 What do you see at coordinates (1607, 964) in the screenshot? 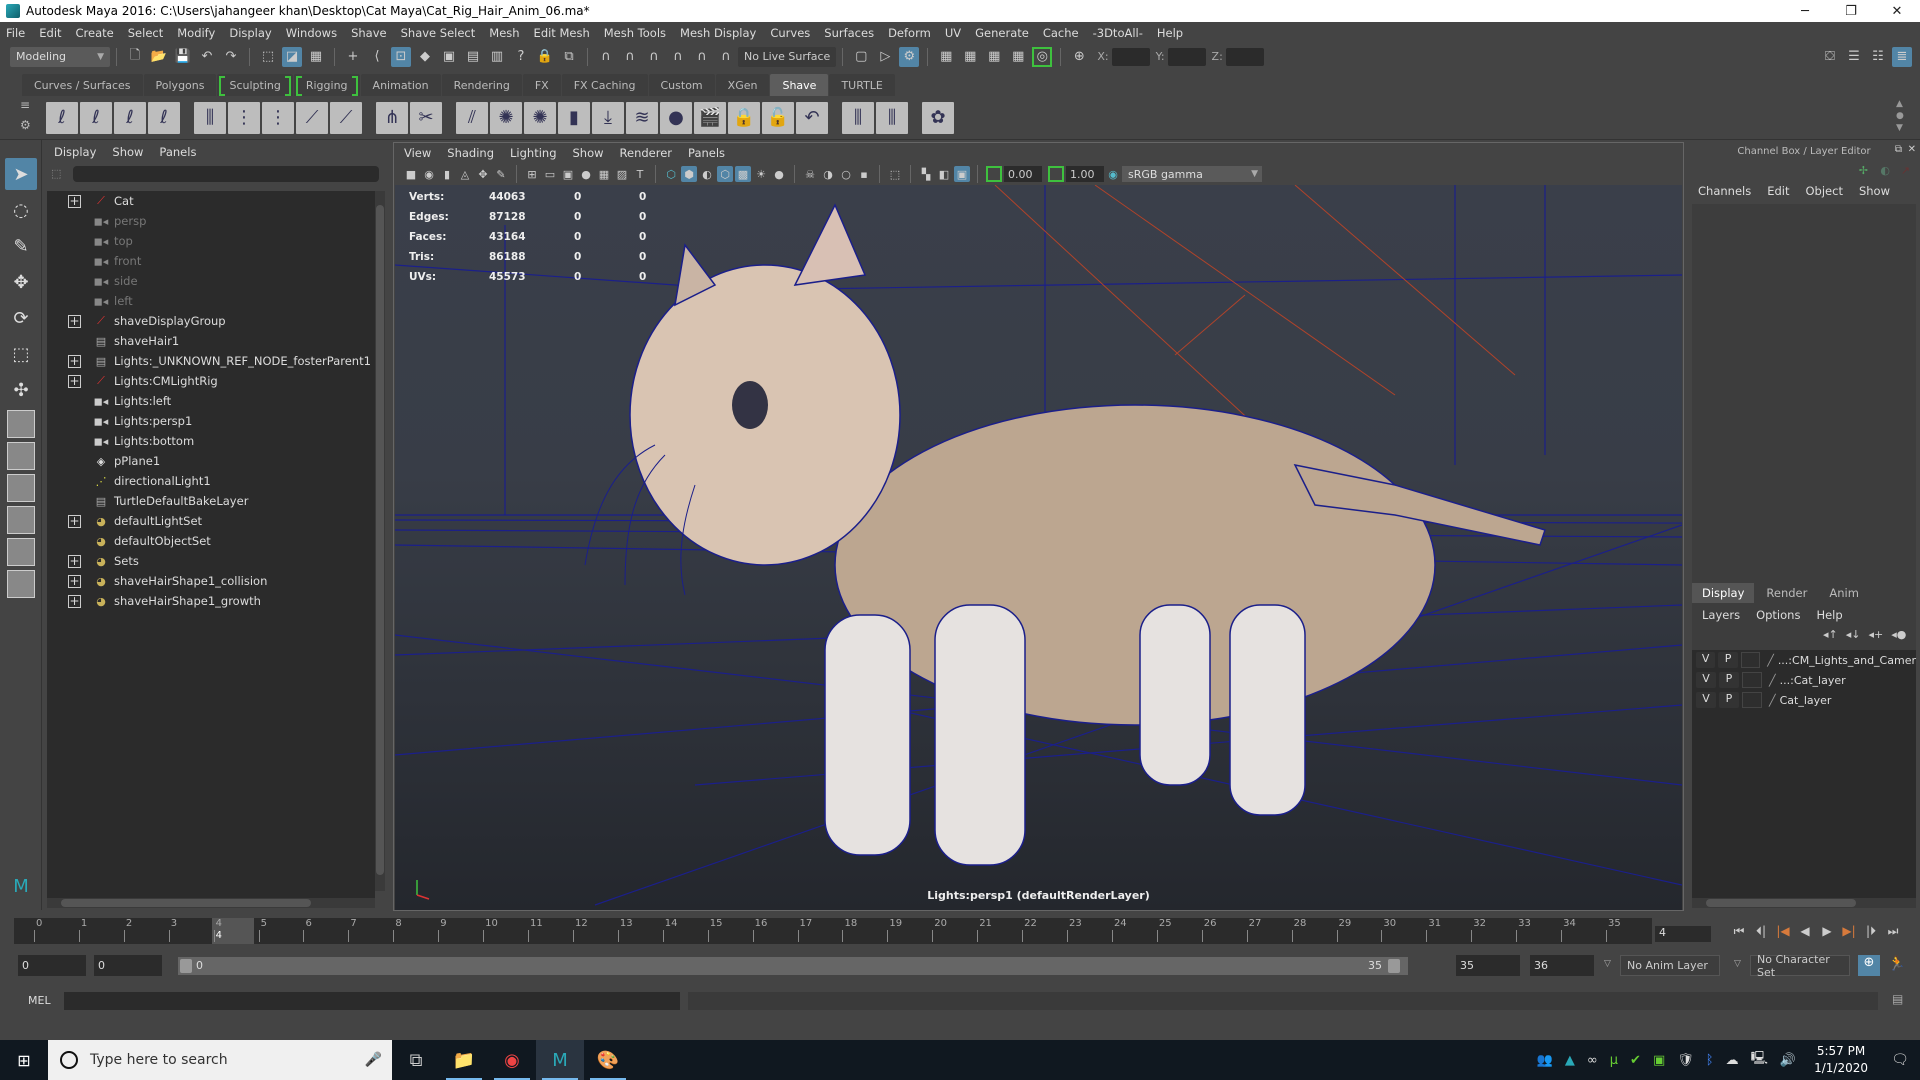
I see `anim-layer-chevron-icon: ▽` at bounding box center [1607, 964].